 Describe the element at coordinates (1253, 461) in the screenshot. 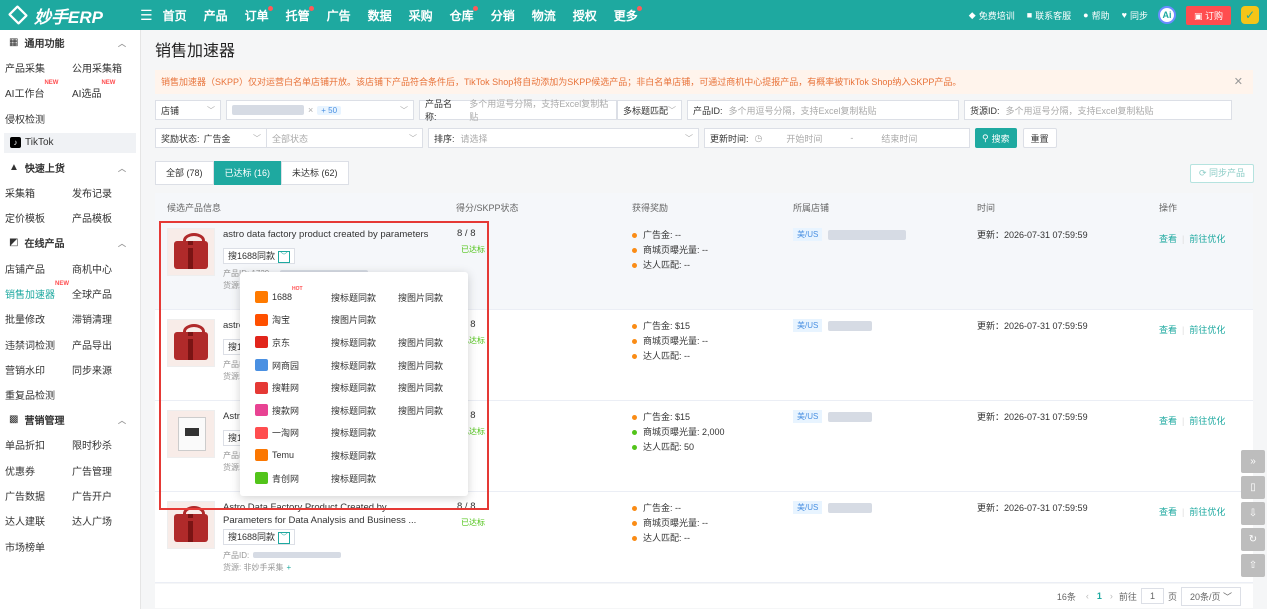

I see `expand-icon: »` at that location.